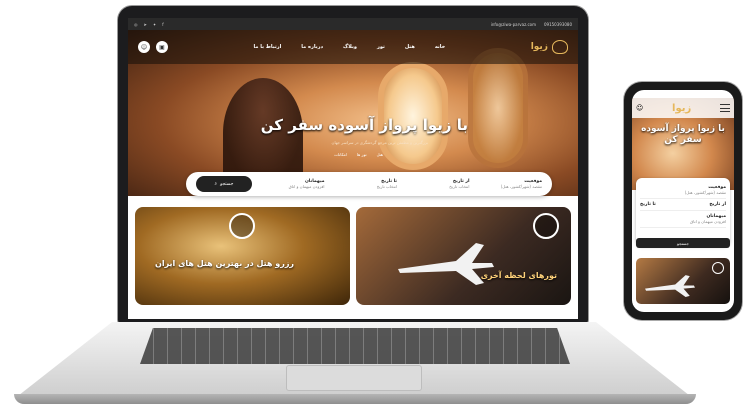  What do you see at coordinates (381, 47) in the screenshot?
I see `nav-item-tour: تور` at bounding box center [381, 47].